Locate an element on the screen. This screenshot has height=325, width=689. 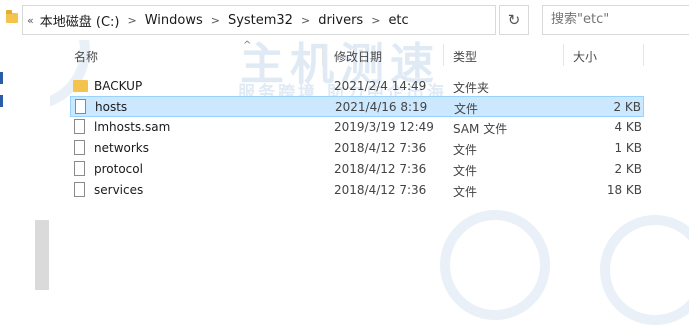
file-name: protocol is located at coordinates (118, 169).